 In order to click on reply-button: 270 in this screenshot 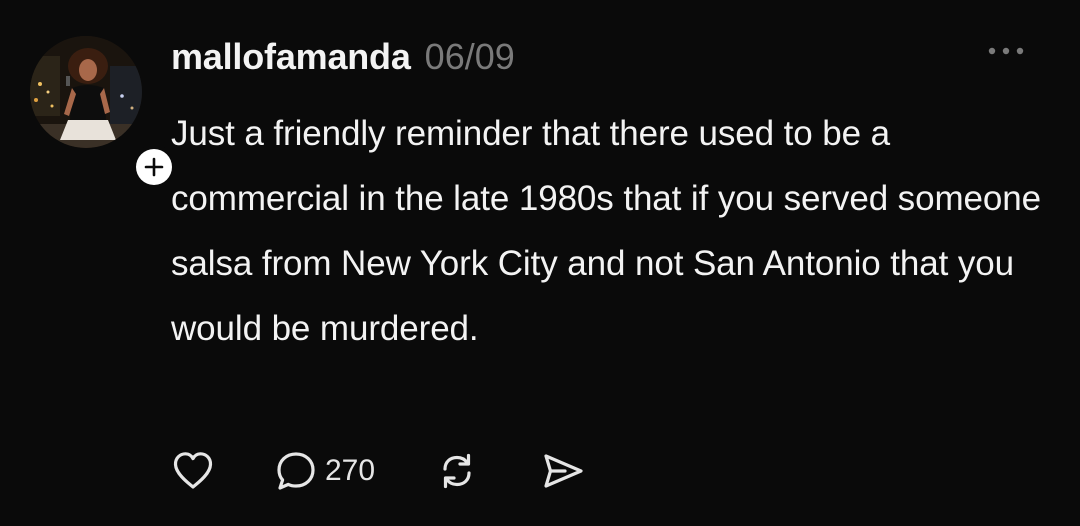, I will do `click(325, 471)`.